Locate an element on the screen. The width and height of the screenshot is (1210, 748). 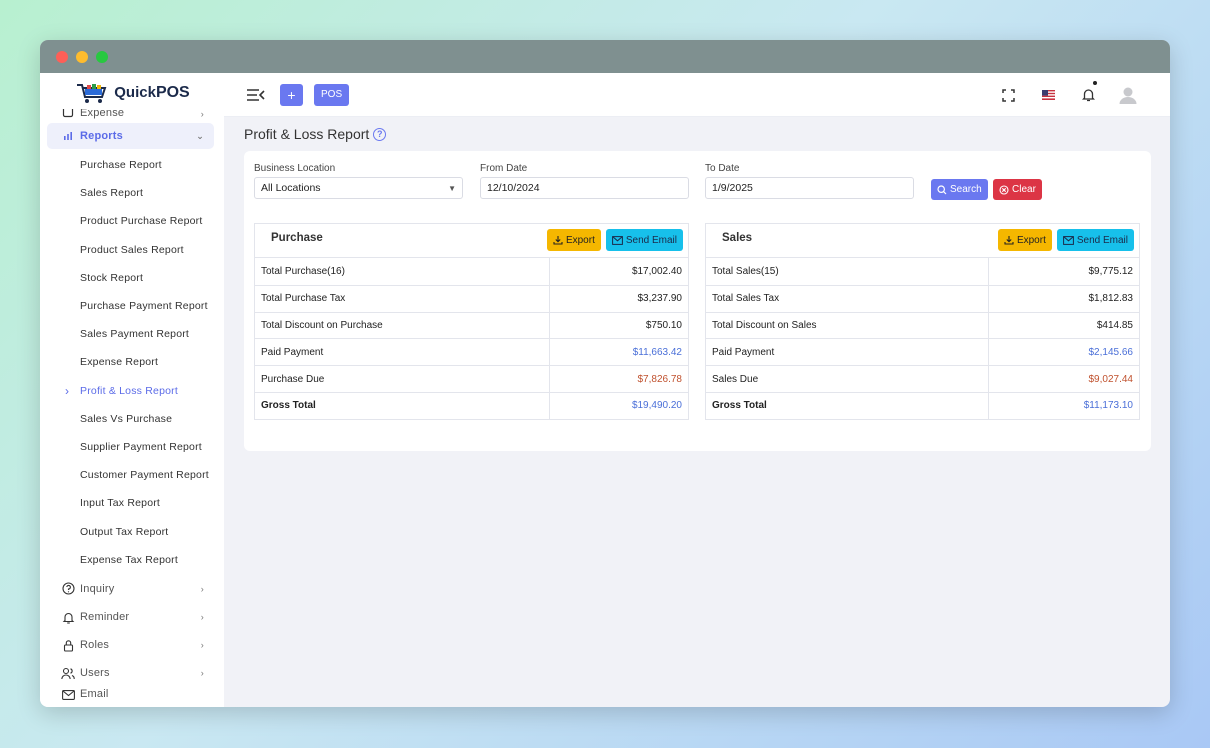
top-header: + POS is located at coordinates (697, 95).